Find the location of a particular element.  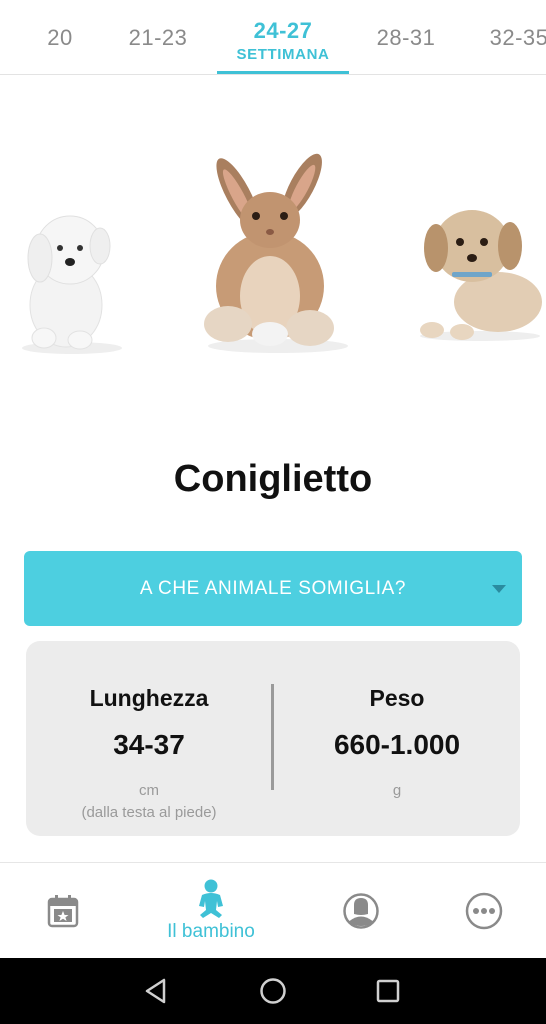

nav-more is located at coordinates (484, 911).